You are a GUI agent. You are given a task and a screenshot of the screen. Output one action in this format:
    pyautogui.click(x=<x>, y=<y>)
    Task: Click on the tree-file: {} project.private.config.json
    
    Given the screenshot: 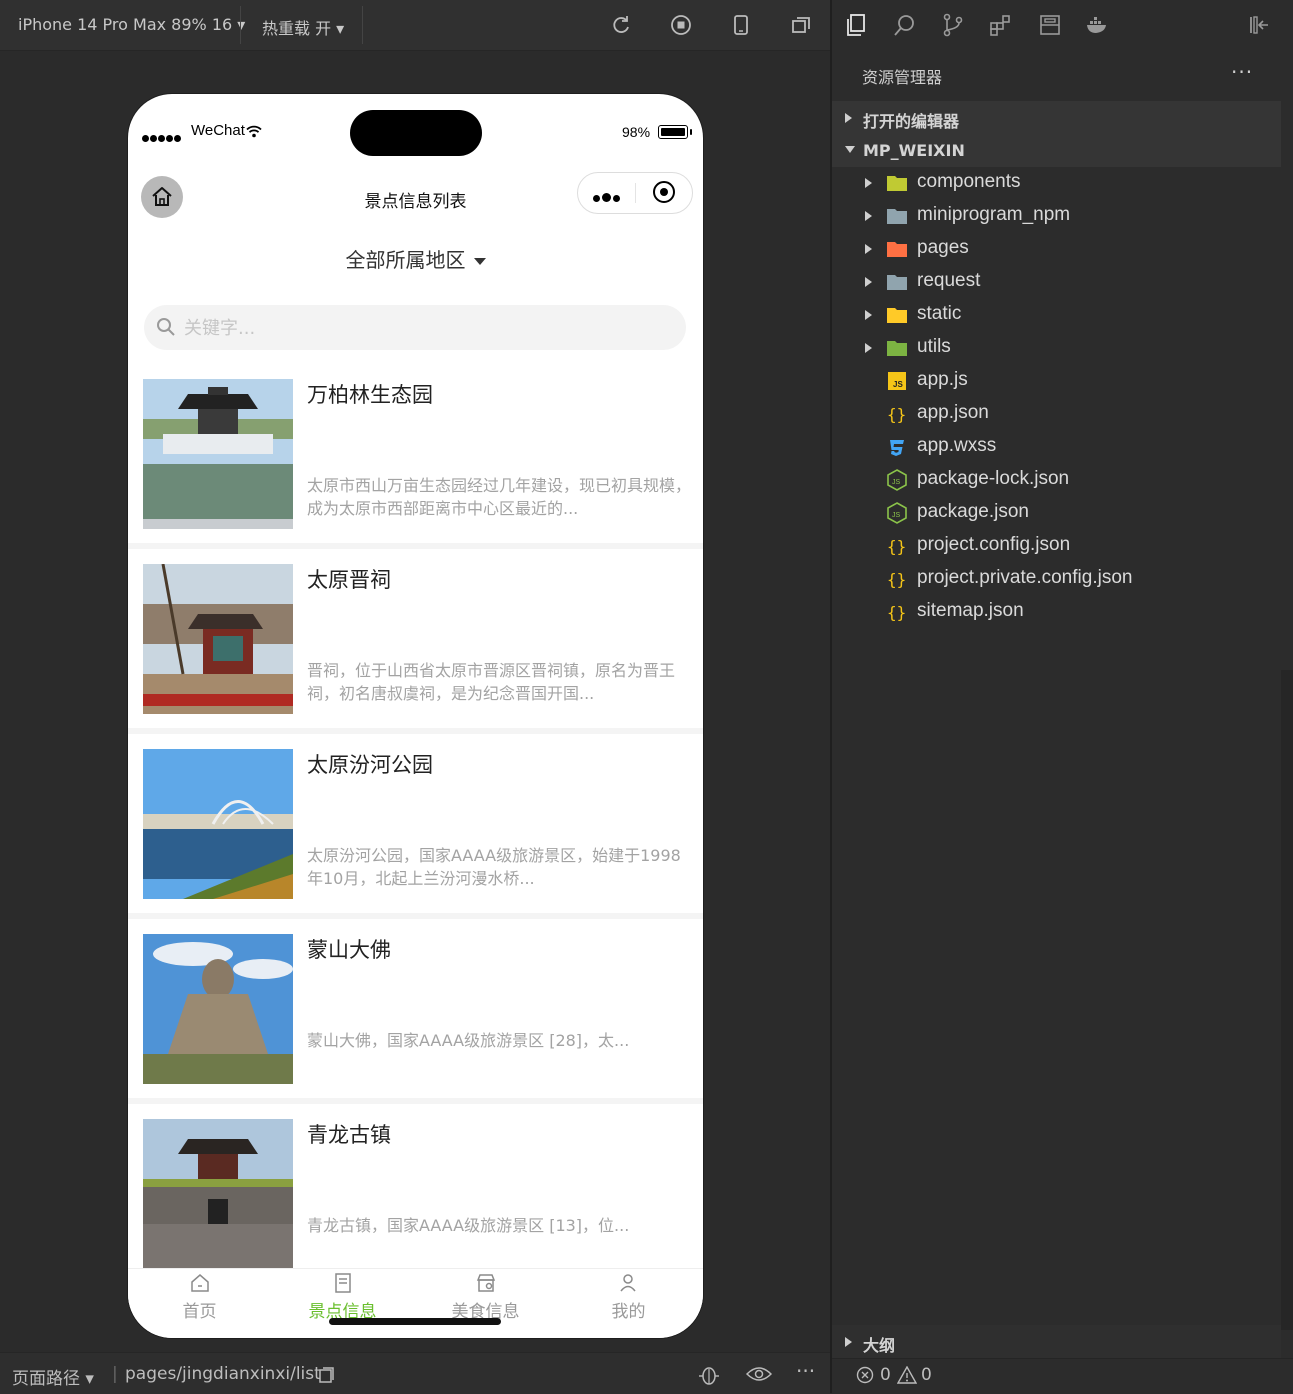 What is the action you would take?
    pyautogui.click(x=1056, y=579)
    